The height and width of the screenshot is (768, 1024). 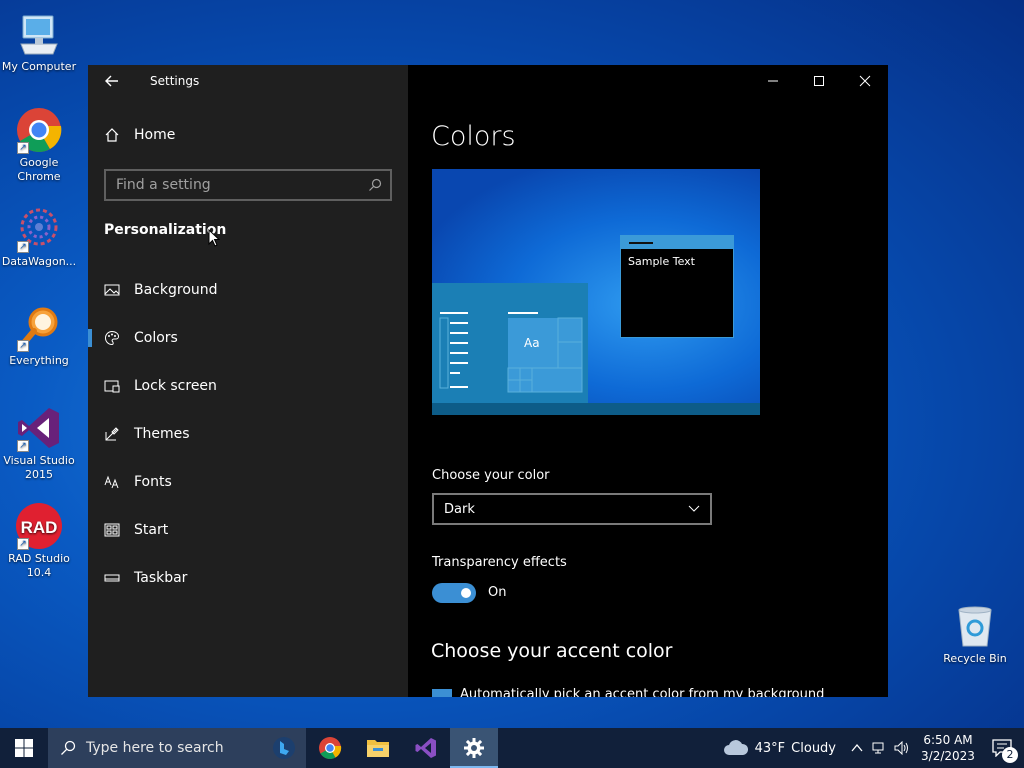 I want to click on preview-tile-text: Aa, so click(x=532, y=343).